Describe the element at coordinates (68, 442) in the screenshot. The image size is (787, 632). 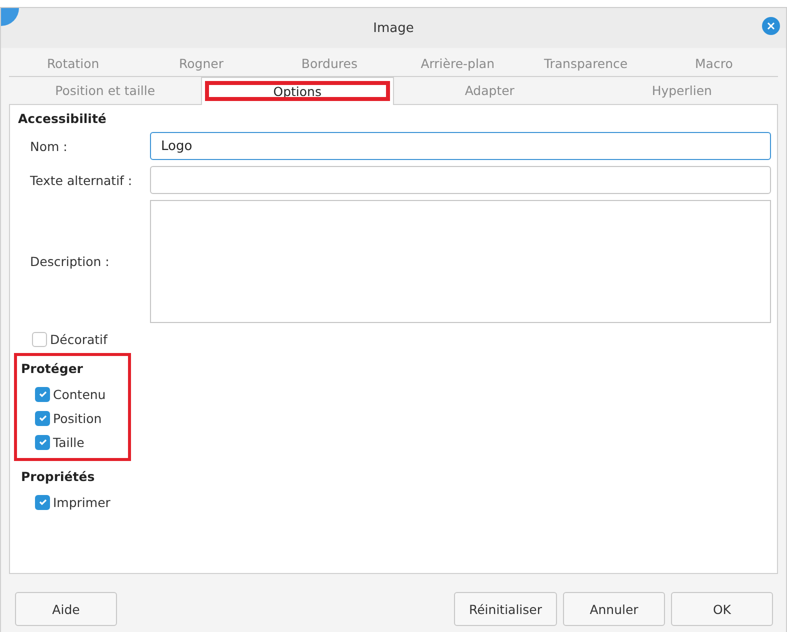
I see `checkbox-label: Taille` at that location.